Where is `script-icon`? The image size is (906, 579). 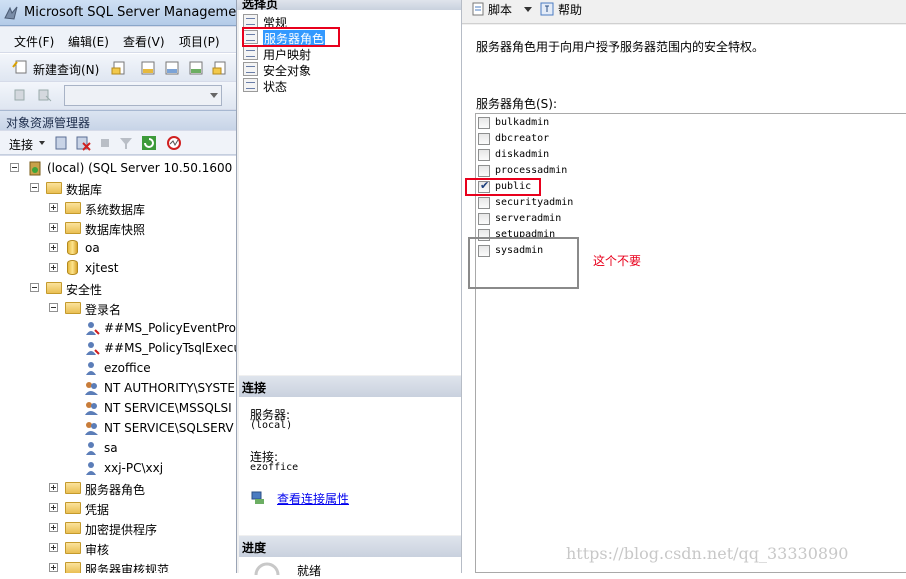 script-icon is located at coordinates (478, 9).